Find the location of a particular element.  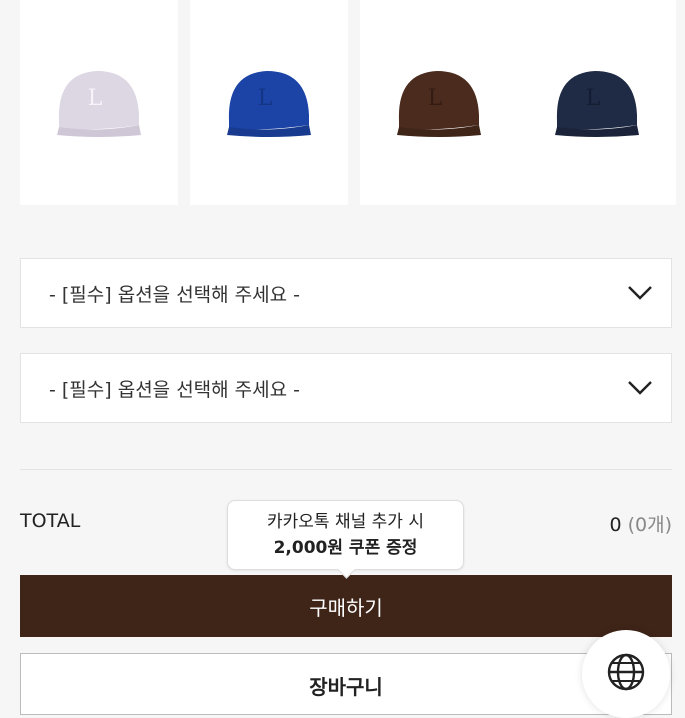

product-thumb-lavender: L is located at coordinates (99, 102).